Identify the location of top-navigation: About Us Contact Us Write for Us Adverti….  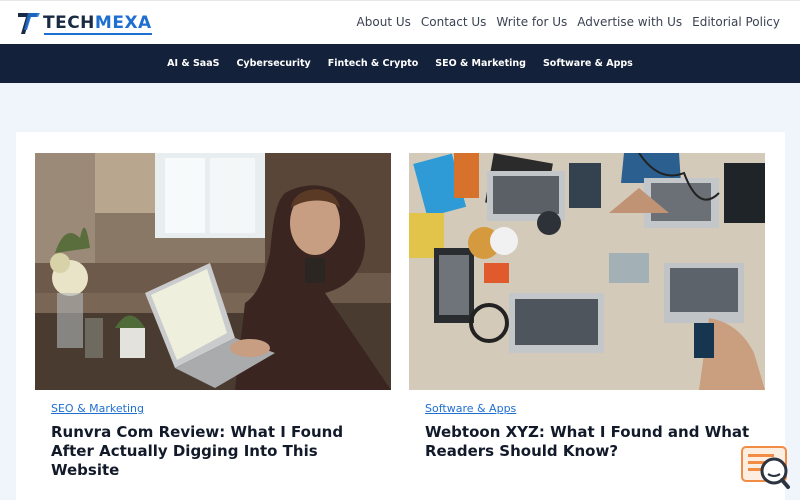
(568, 22).